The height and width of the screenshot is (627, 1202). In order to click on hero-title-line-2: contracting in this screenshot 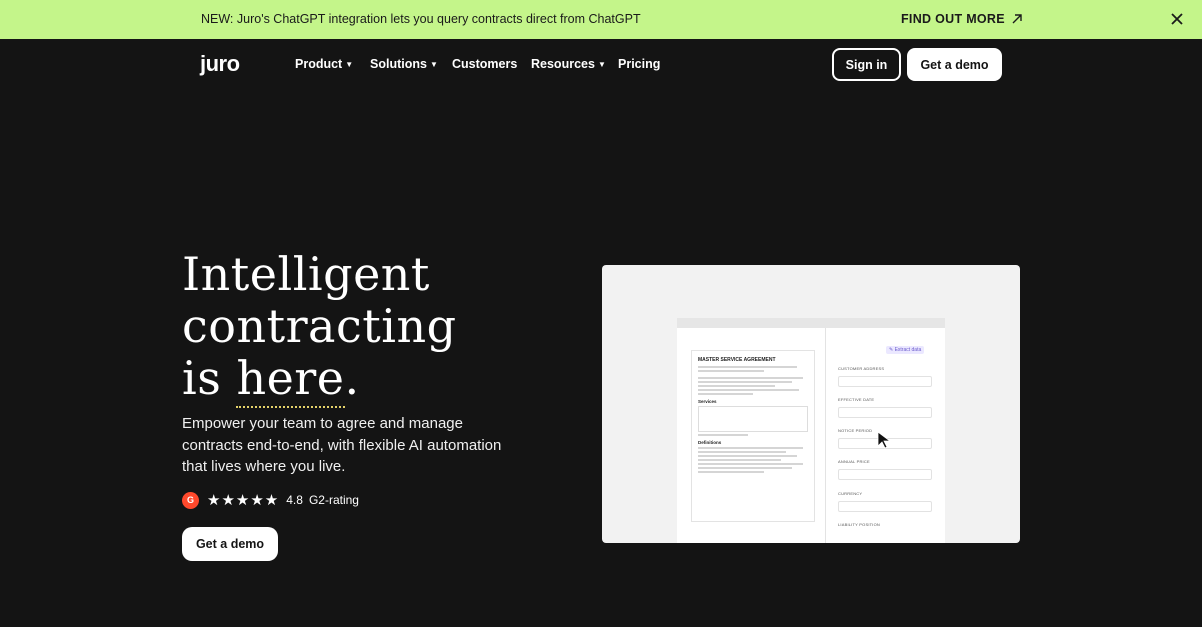, I will do `click(319, 326)`.